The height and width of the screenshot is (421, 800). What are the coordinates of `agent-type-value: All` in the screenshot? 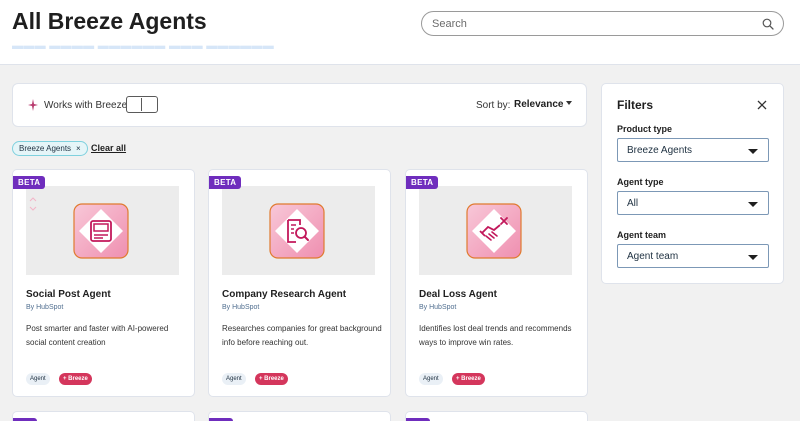 It's located at (633, 203).